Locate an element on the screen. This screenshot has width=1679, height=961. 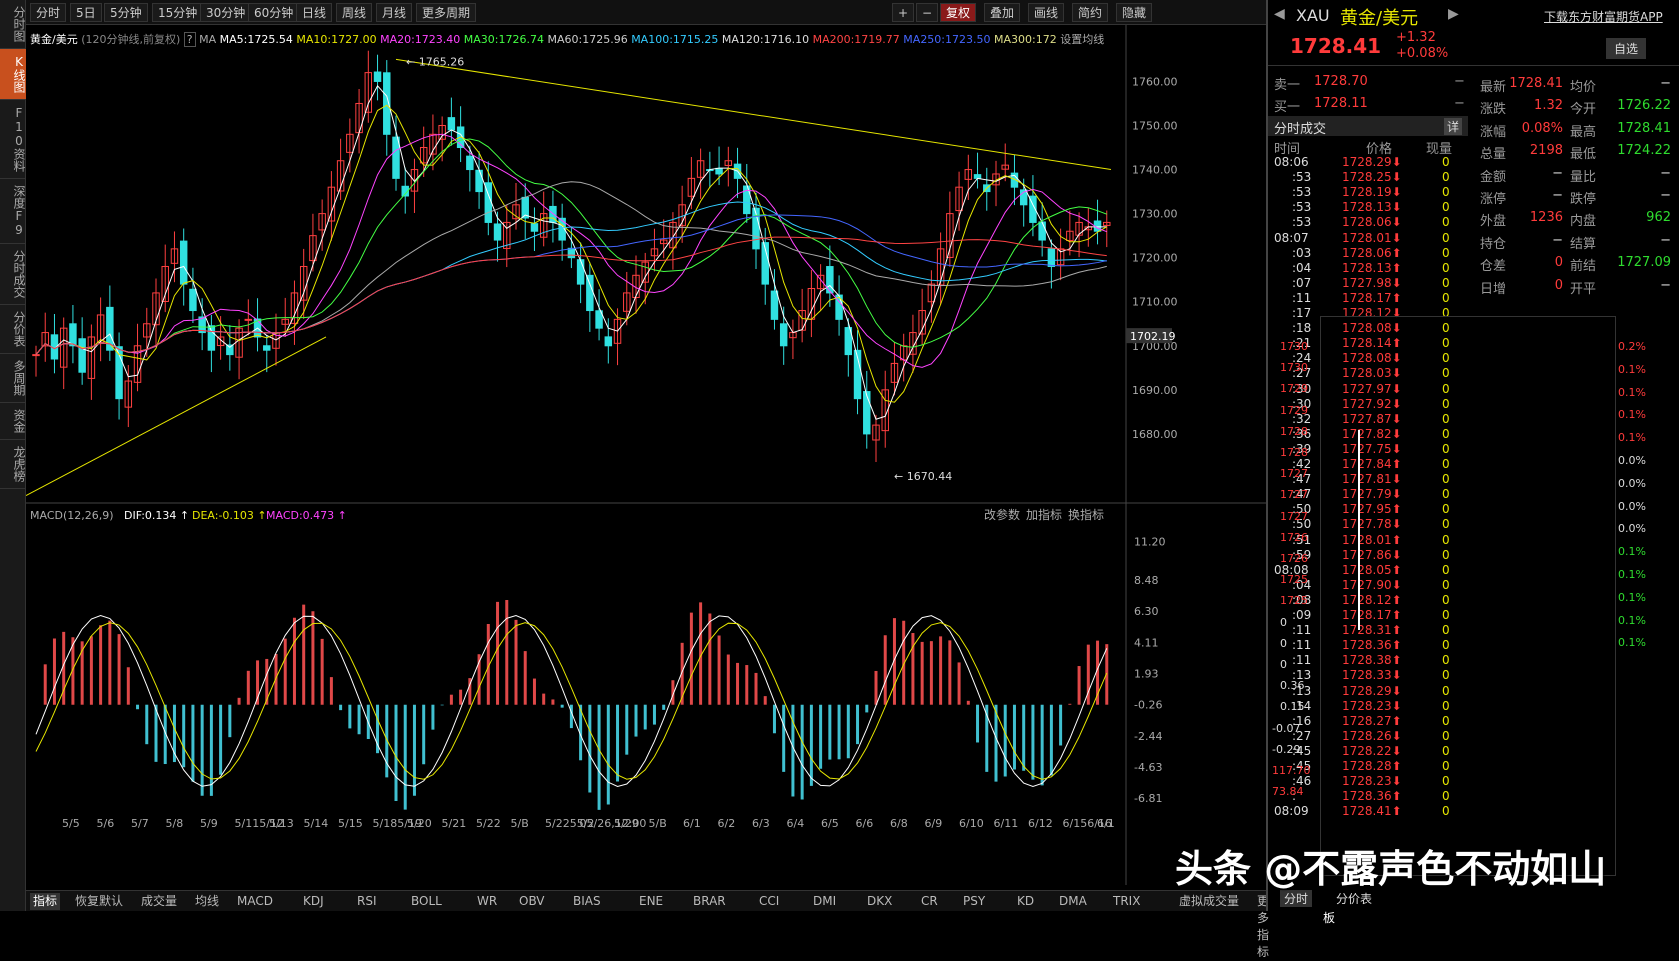
toolbar-btn-2: 复权 is located at coordinates (958, 12).